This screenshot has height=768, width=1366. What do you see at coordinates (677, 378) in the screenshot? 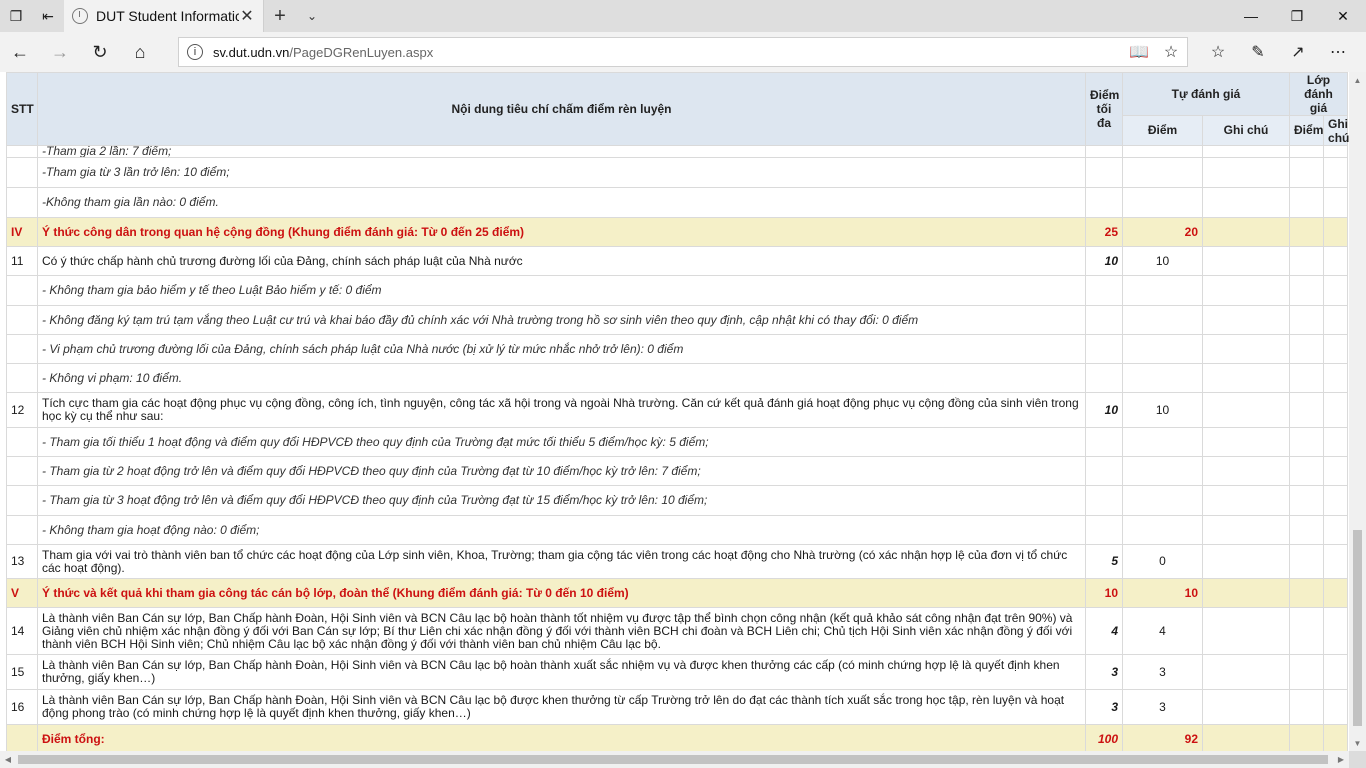
I see `sub-criterion-row: - Không vi phạm: 10 điểm.` at bounding box center [677, 378].